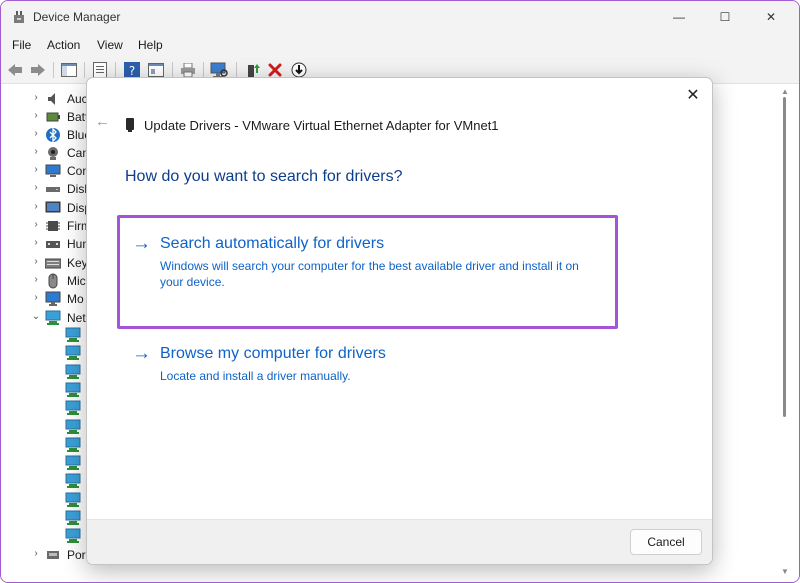 This screenshot has height=583, width=800. What do you see at coordinates (36, 316) in the screenshot?
I see `chevron-down-icon: ⌄` at bounding box center [36, 316].